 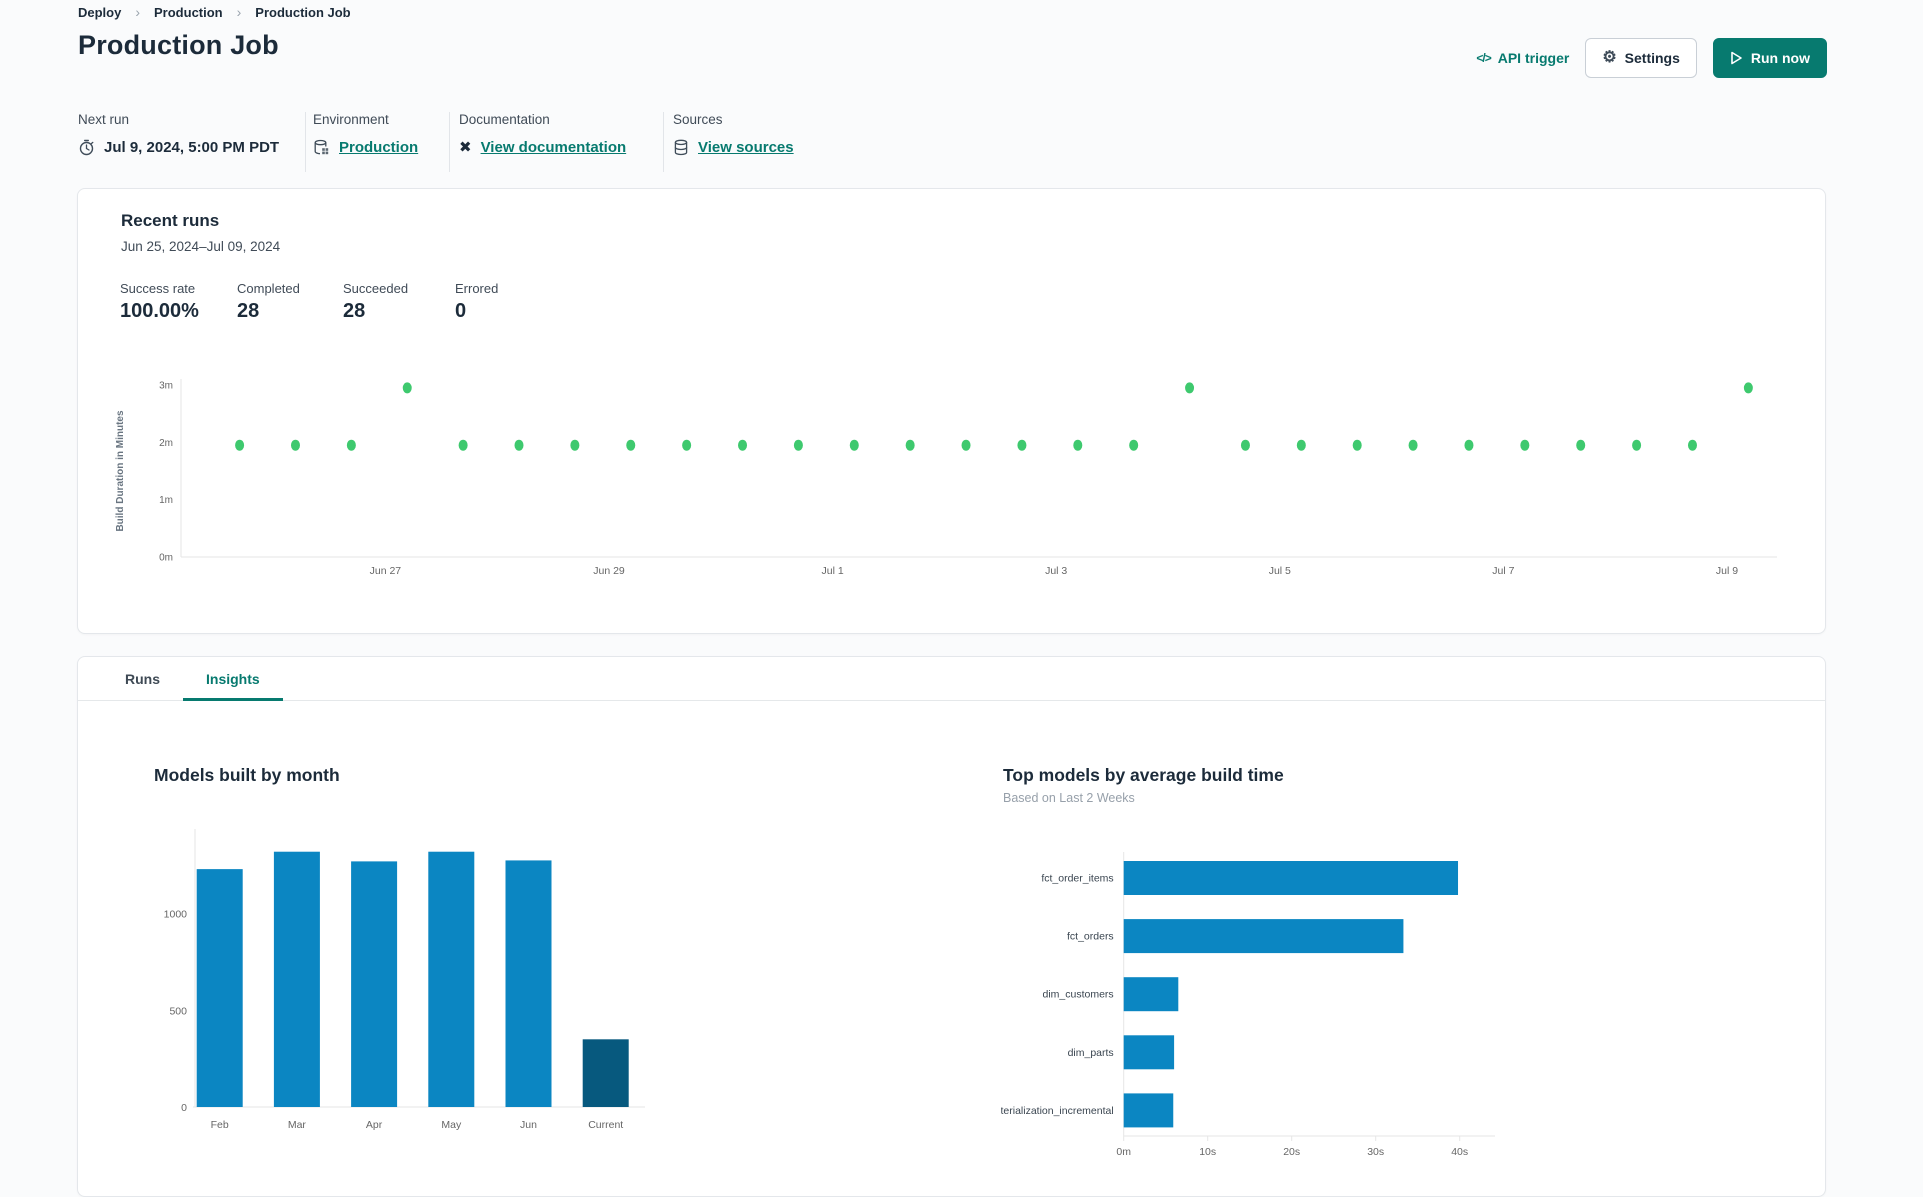 I want to click on svg-text: Current, so click(x=605, y=1125).